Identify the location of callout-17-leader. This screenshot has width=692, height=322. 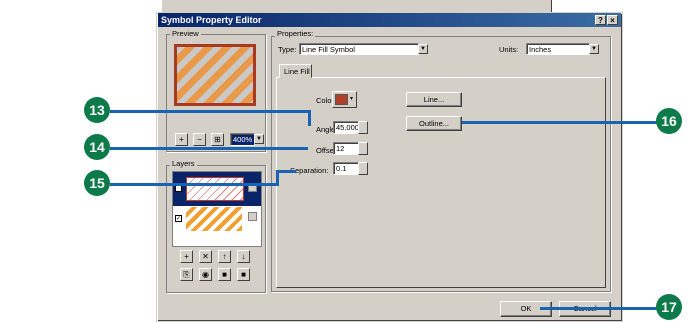
(600, 308).